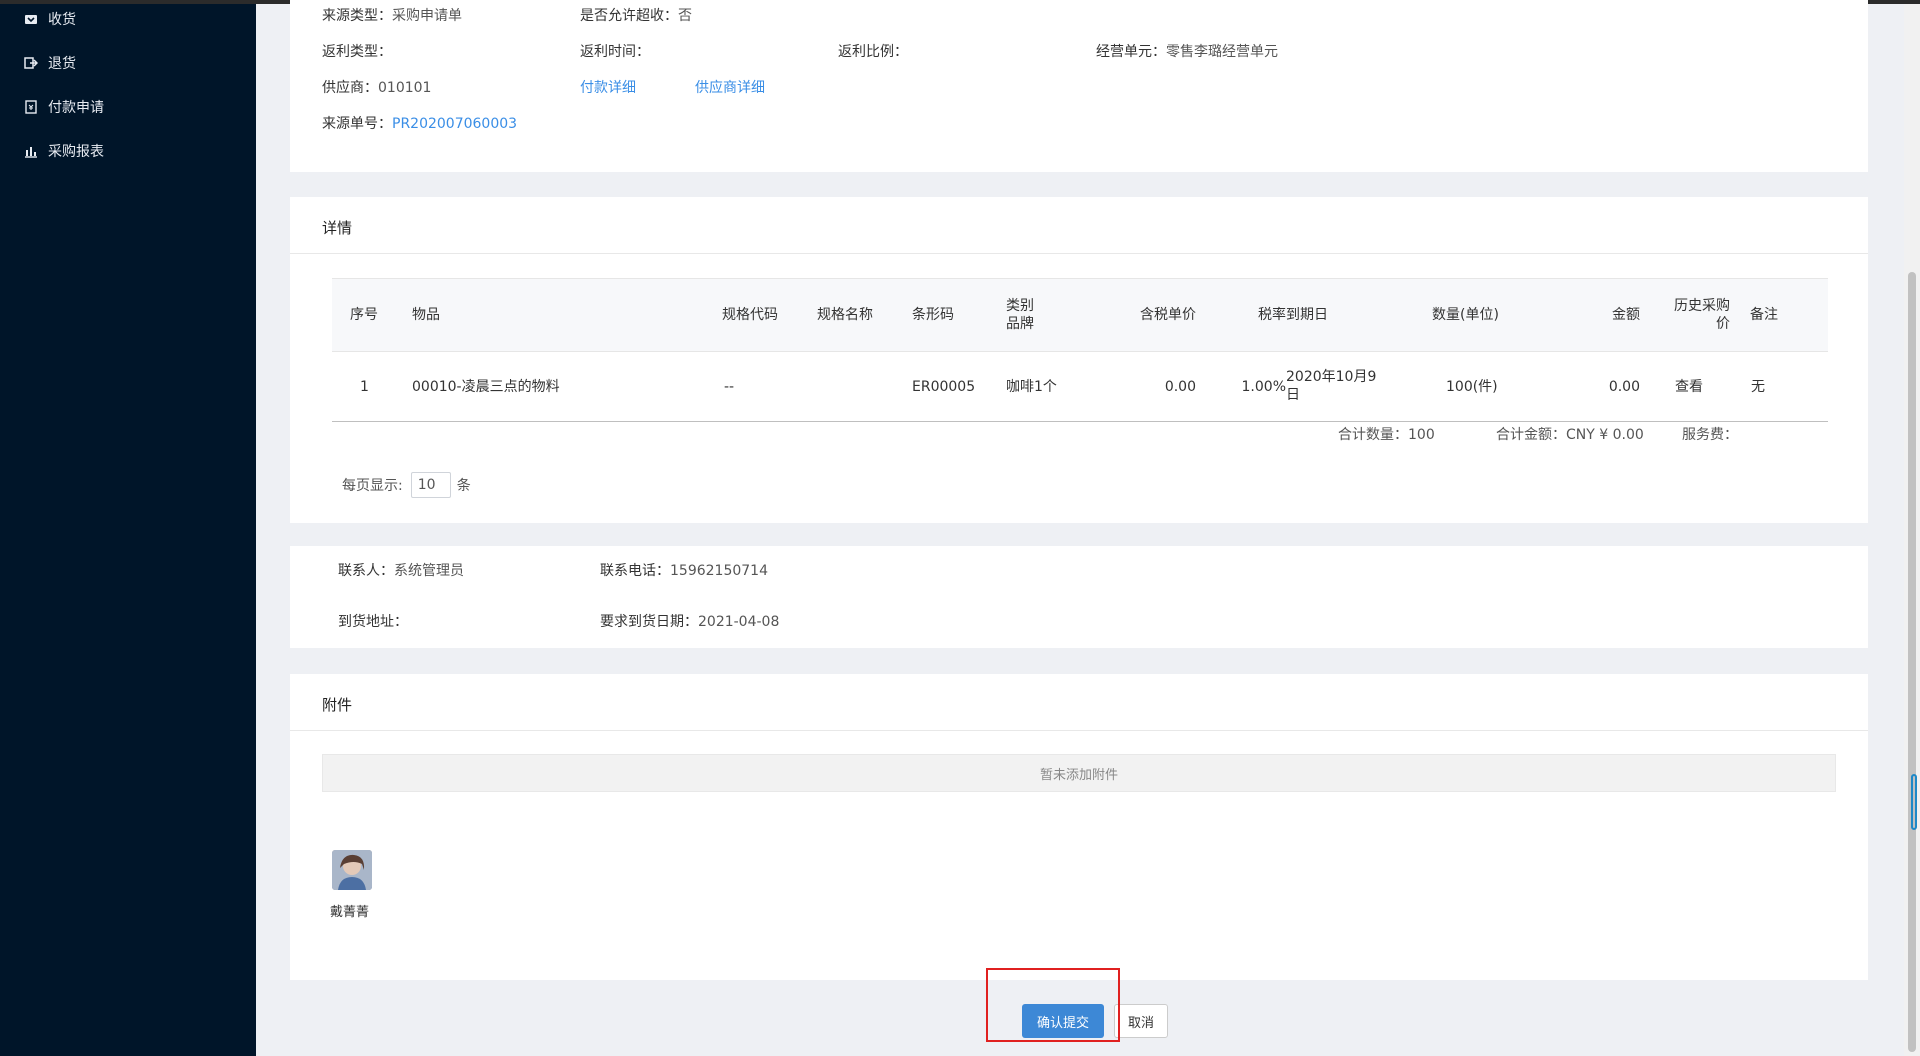  Describe the element at coordinates (730, 87) in the screenshot. I see `supplier-detail-link: 供应商详细` at that location.